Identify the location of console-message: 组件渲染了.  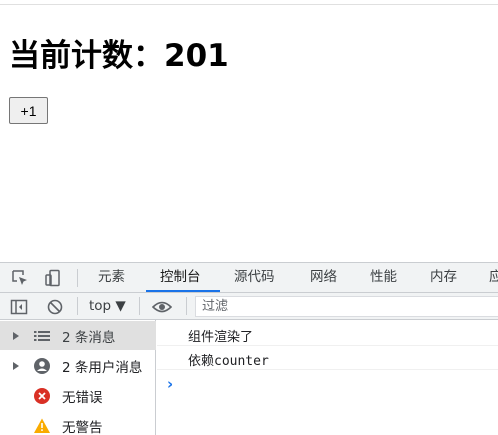
(327, 334).